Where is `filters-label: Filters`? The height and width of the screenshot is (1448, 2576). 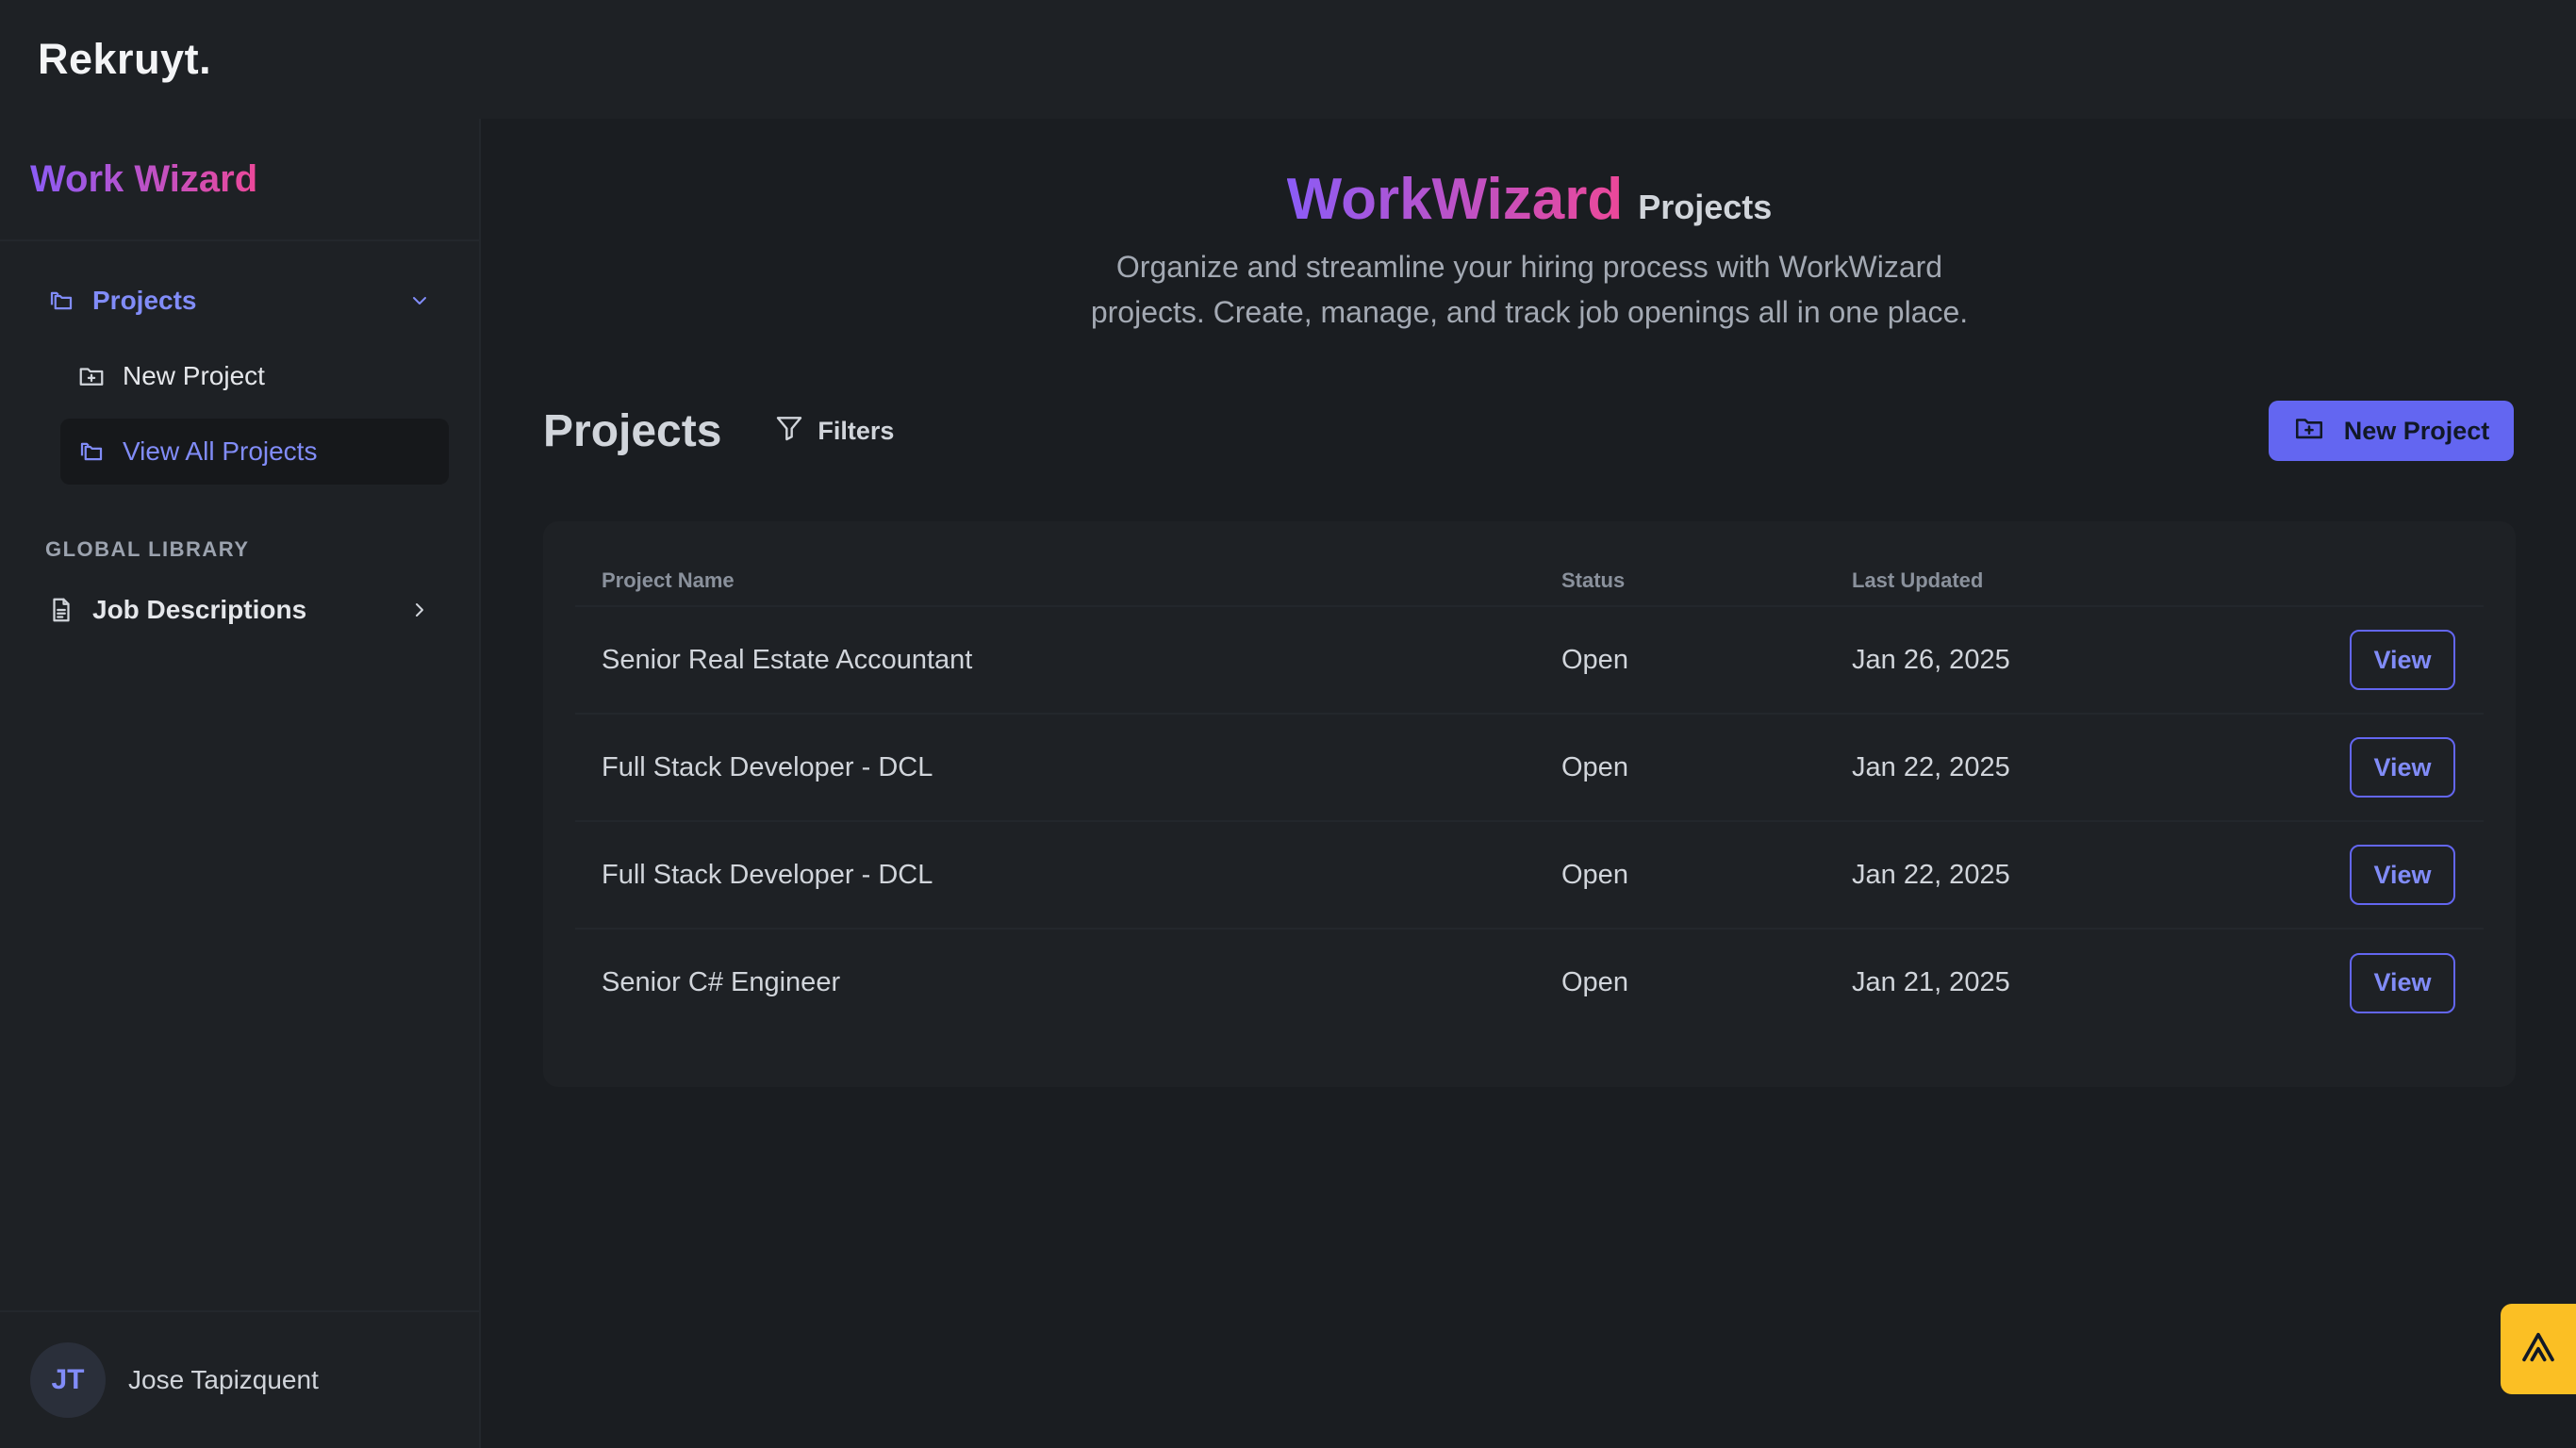 filters-label: Filters is located at coordinates (856, 430).